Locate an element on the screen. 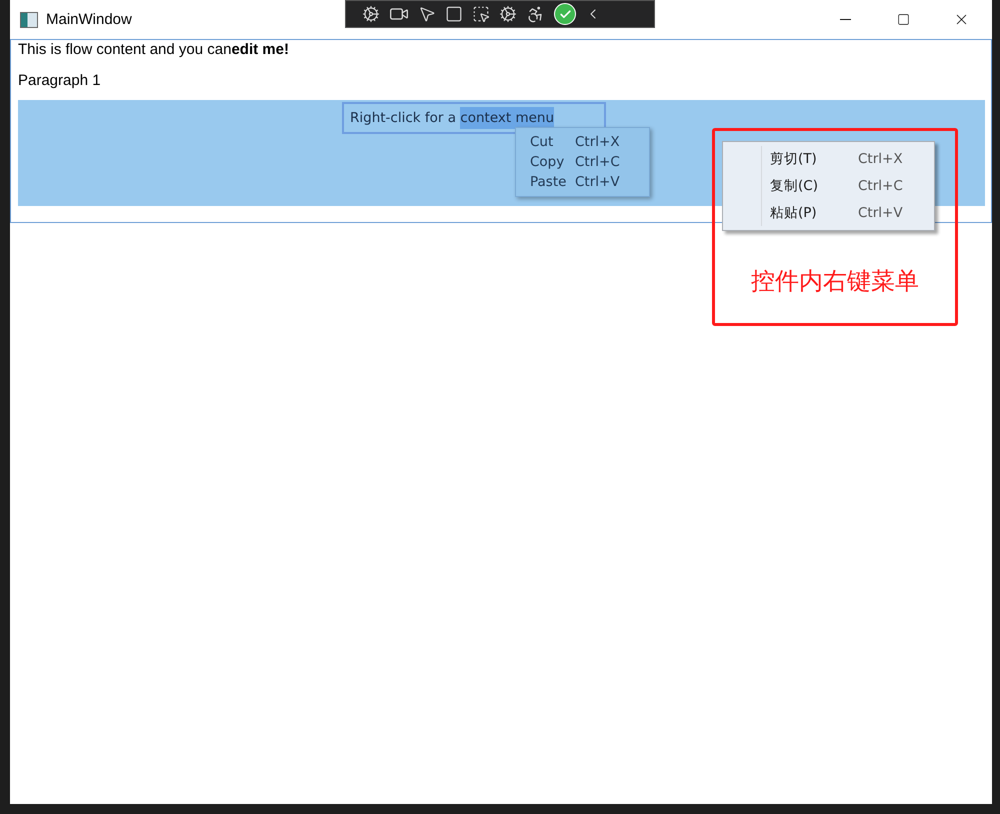 Image resolution: width=1000 pixels, height=814 pixels. paragraph-text: This is flow content and you canedit me! is located at coordinates (154, 50).